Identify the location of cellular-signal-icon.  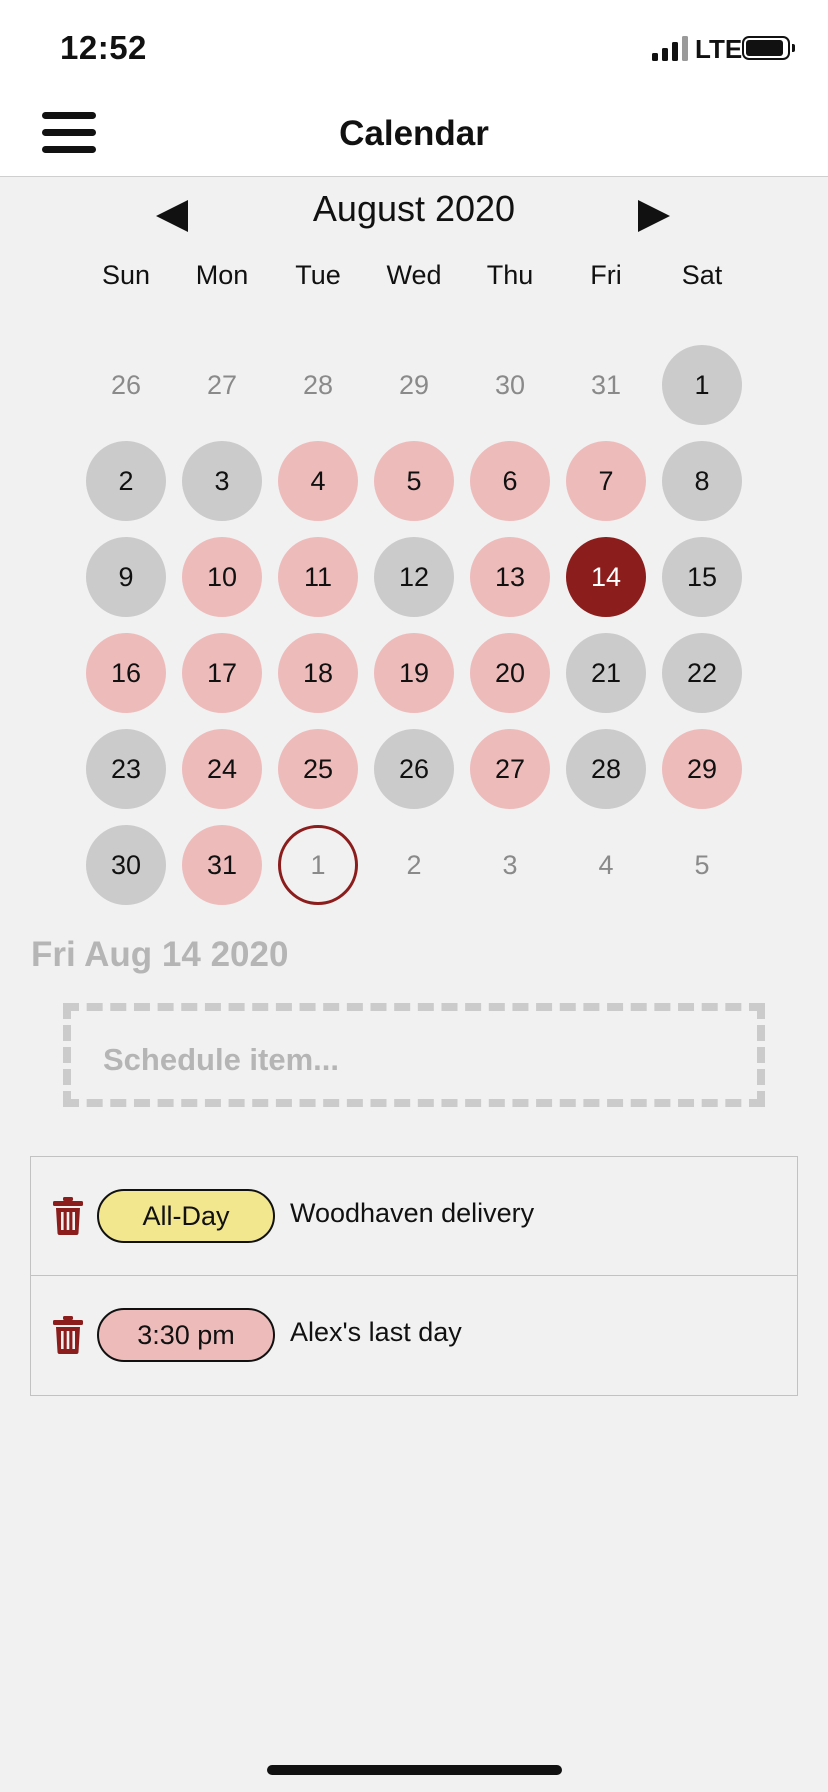
(670, 48).